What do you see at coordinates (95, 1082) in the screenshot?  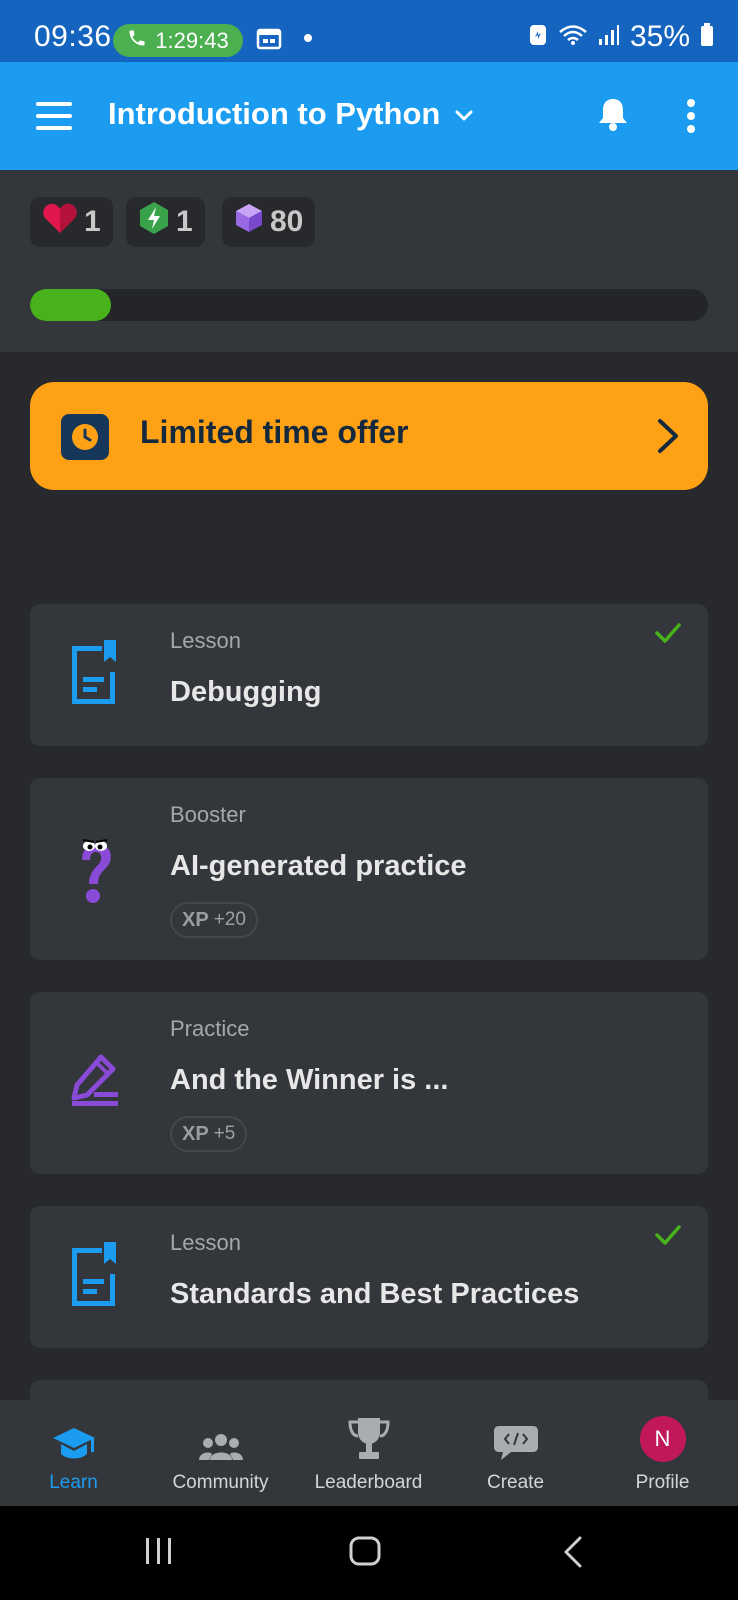 I see `pencil-icon` at bounding box center [95, 1082].